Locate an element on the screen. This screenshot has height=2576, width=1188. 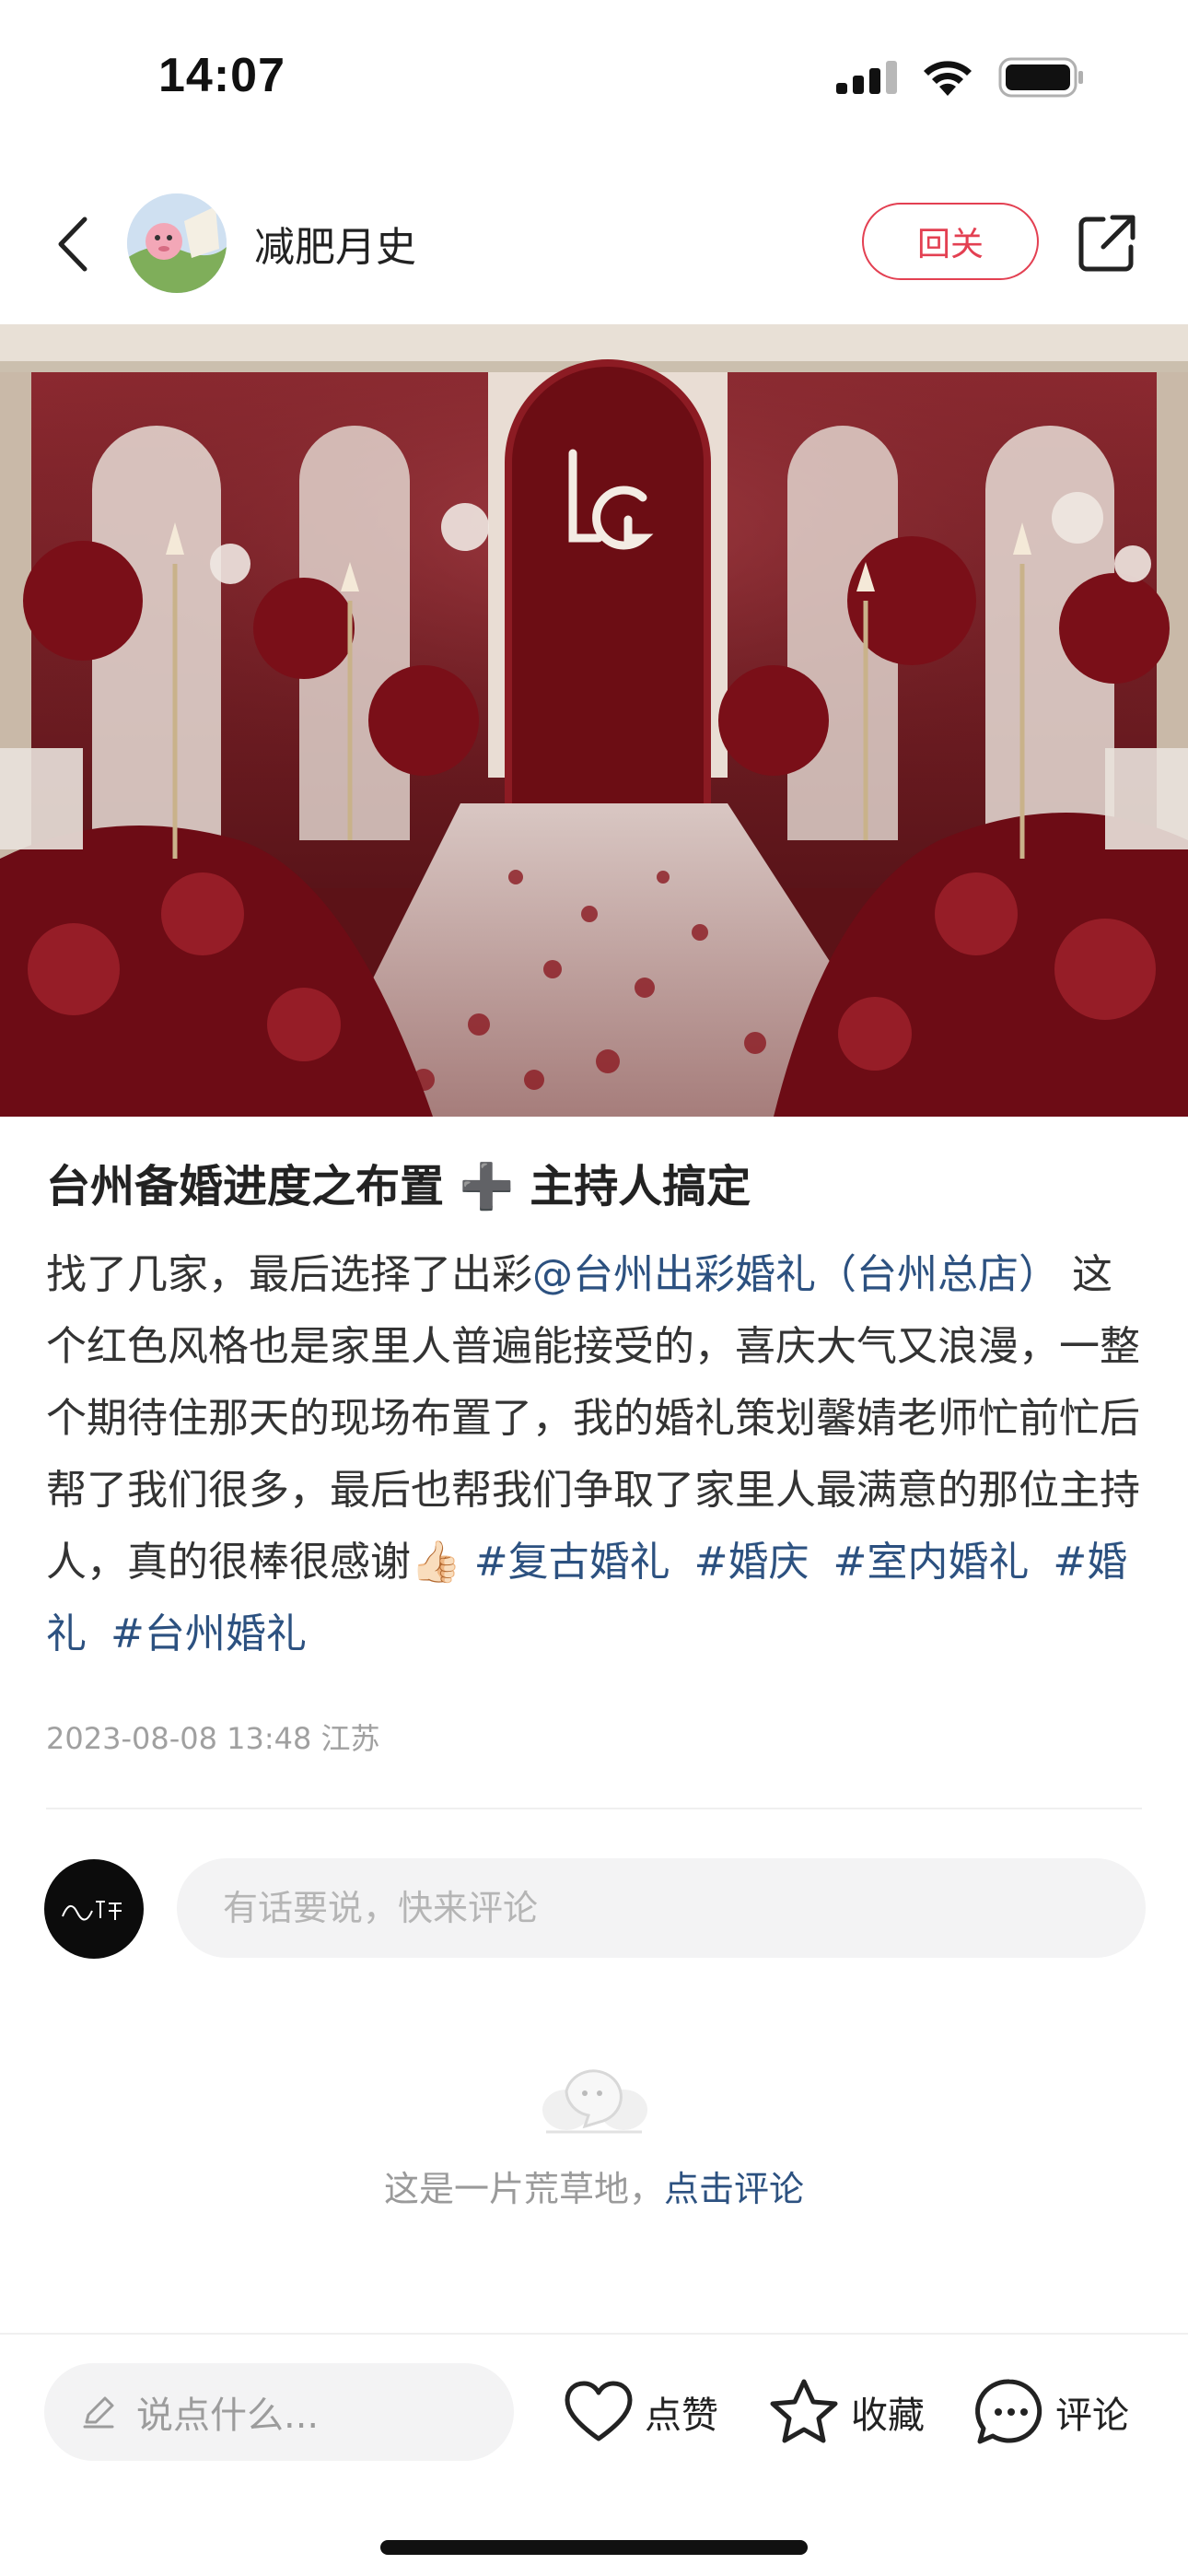
collect-button: 收藏 is located at coordinates (846, 2412).